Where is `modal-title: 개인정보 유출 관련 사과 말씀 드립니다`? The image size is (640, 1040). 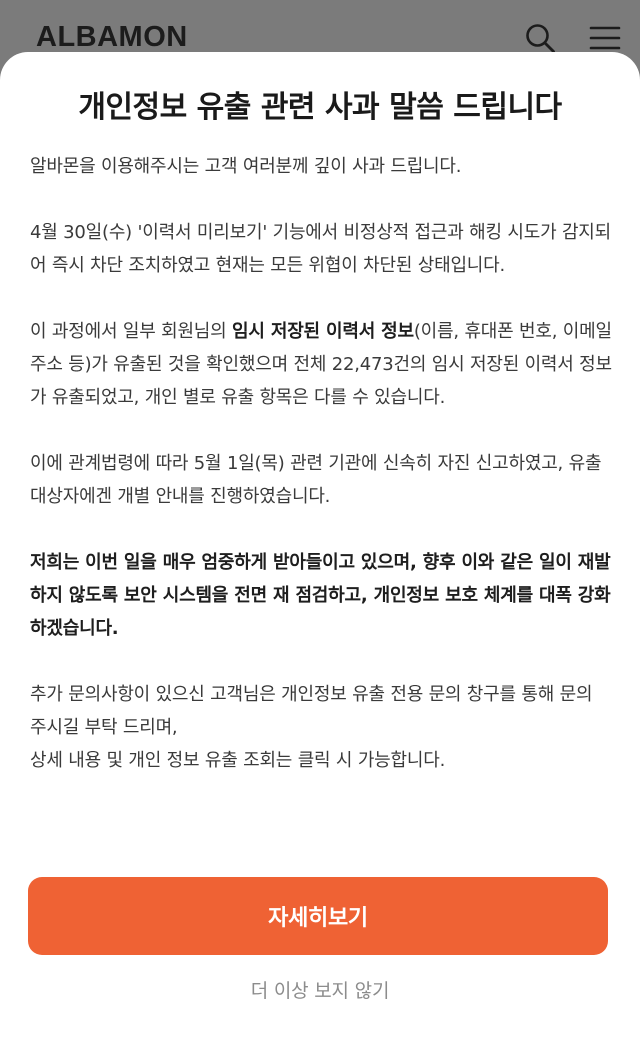 modal-title: 개인정보 유출 관련 사과 말씀 드립니다 is located at coordinates (320, 107).